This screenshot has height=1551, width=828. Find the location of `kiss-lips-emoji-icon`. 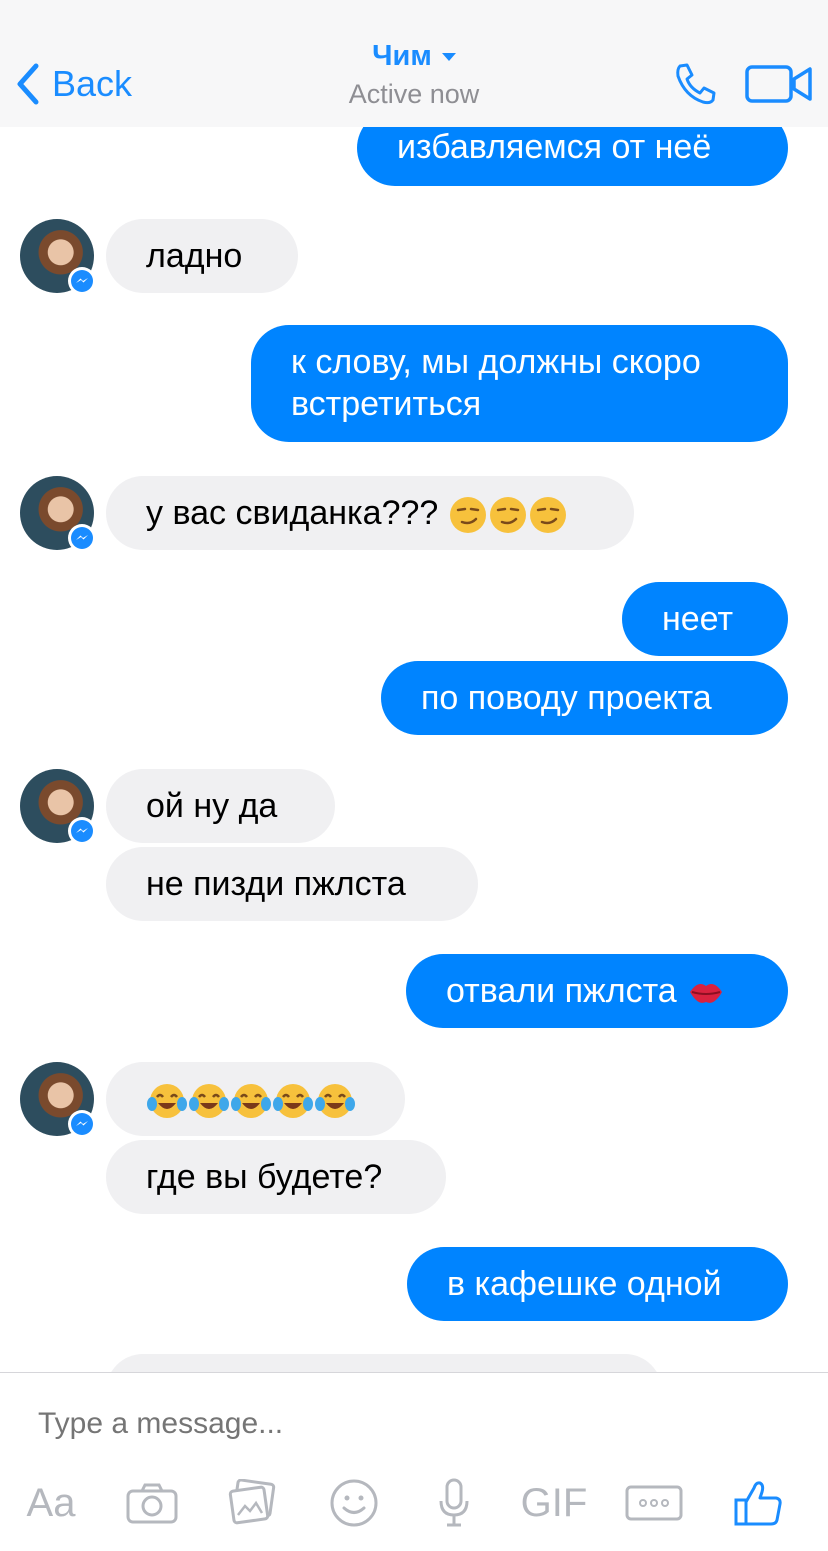

kiss-lips-emoji-icon is located at coordinates (706, 993).